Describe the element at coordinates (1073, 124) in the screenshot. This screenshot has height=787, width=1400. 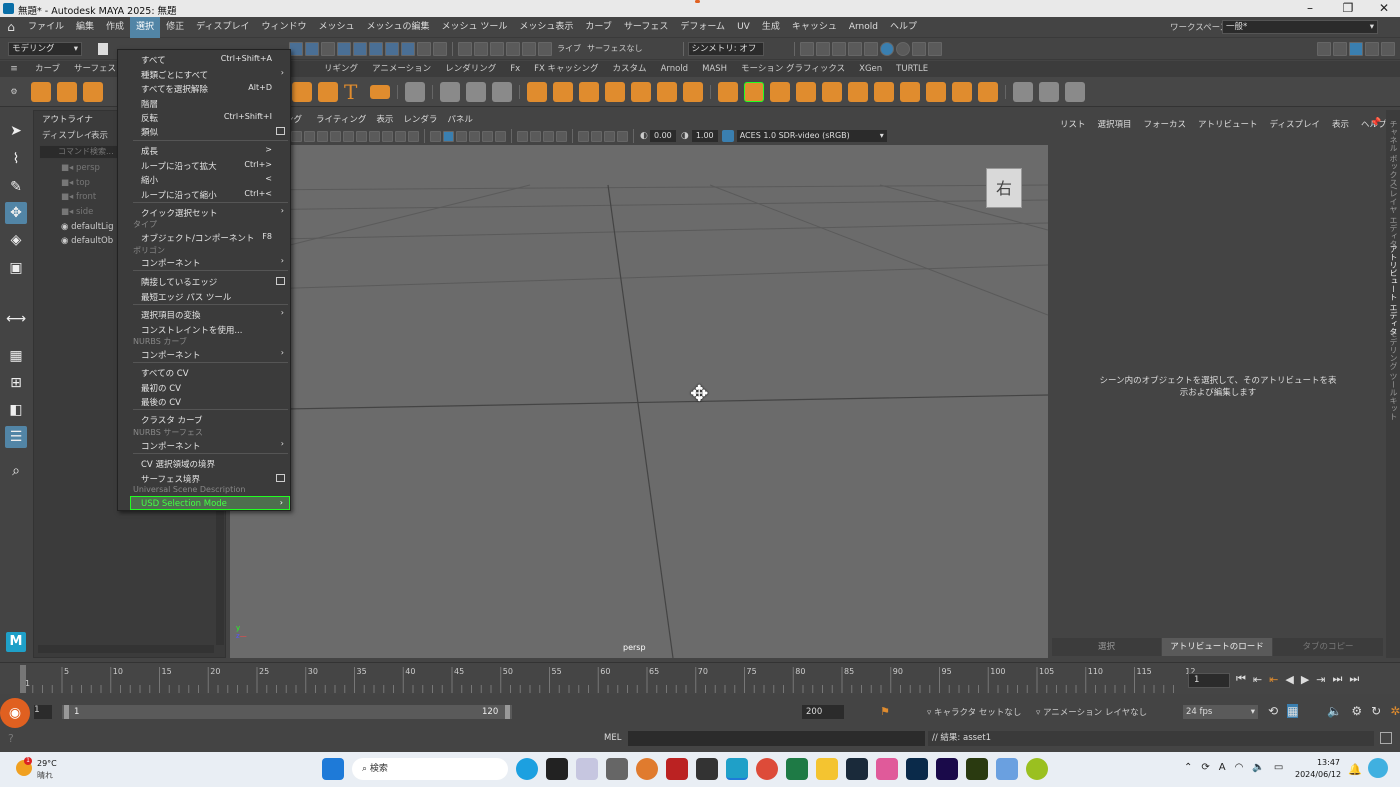
I see `attr-menu-list: リスト` at that location.